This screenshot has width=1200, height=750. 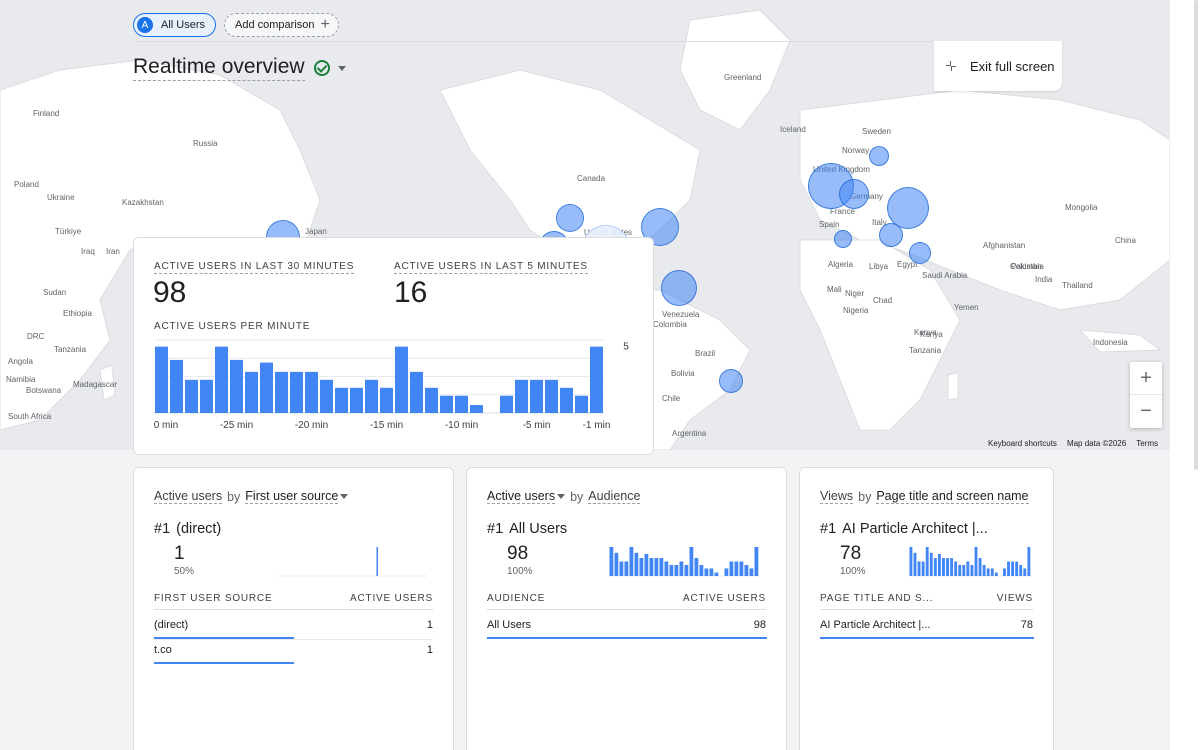 What do you see at coordinates (1185, 375) in the screenshot?
I see `page-scrollbar` at bounding box center [1185, 375].